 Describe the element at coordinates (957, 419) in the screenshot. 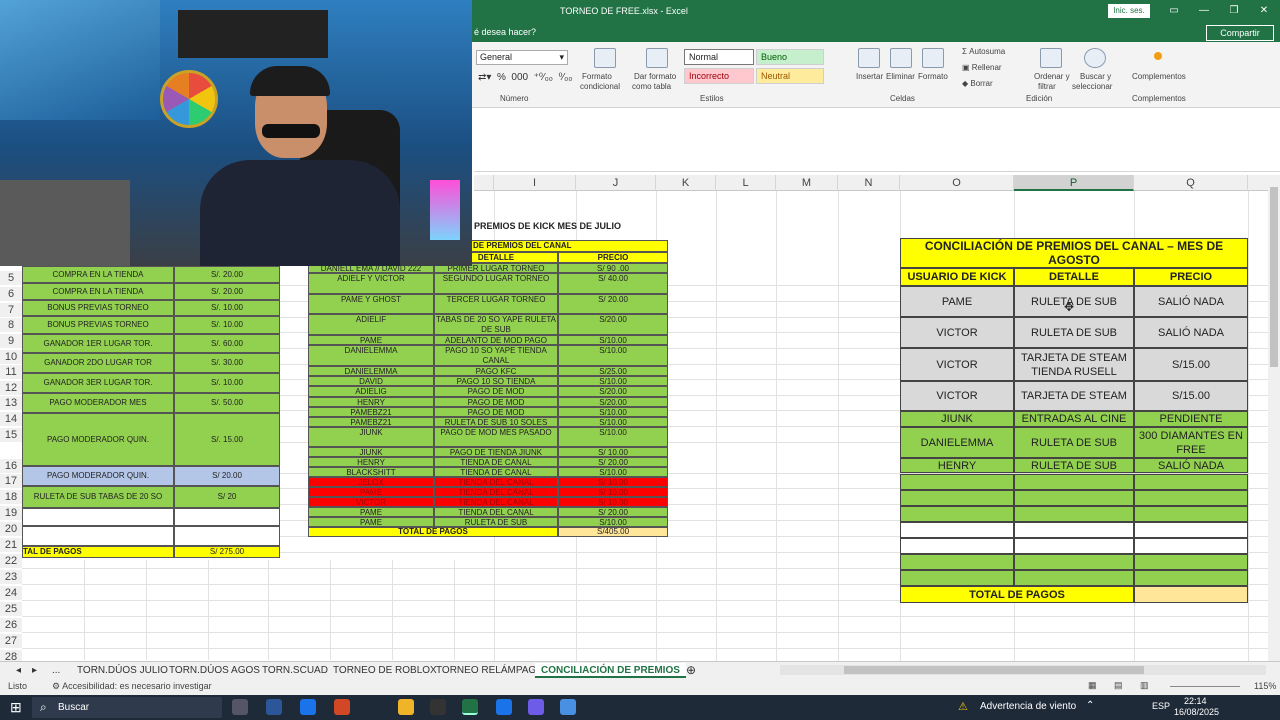

I see `right-row-user: JIUNK` at that location.